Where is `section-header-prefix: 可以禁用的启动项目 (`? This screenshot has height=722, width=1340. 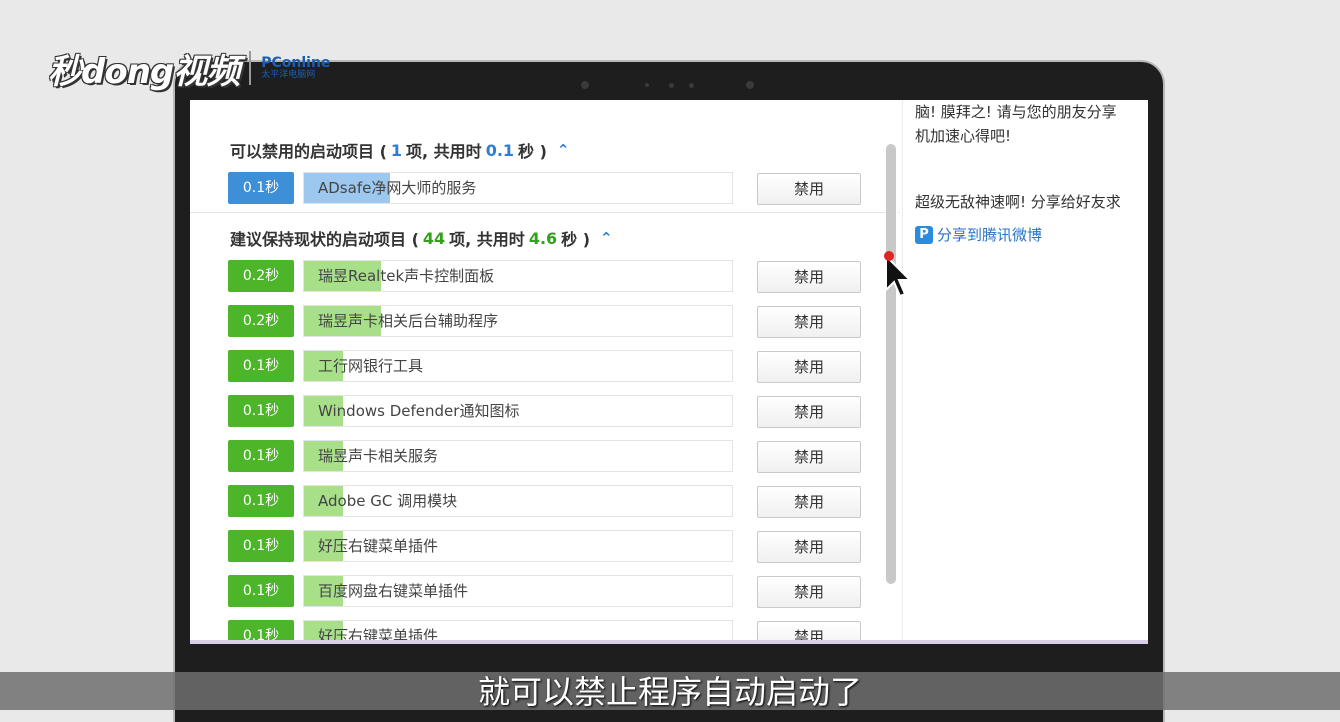
section-header-prefix: 可以禁用的启动项目 ( is located at coordinates (308, 151).